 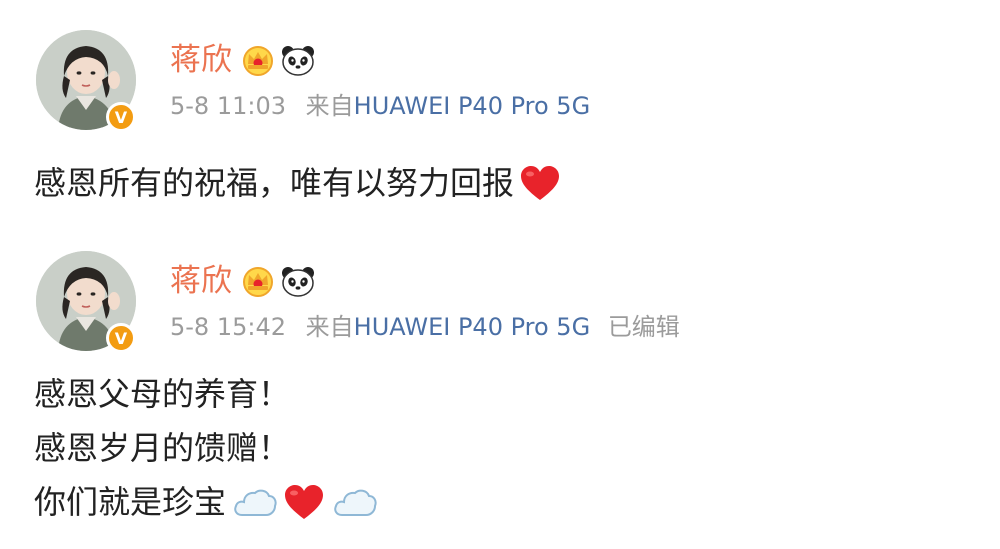 I want to click on content-line: 感恩岁月的馈赠！, so click(x=206, y=448).